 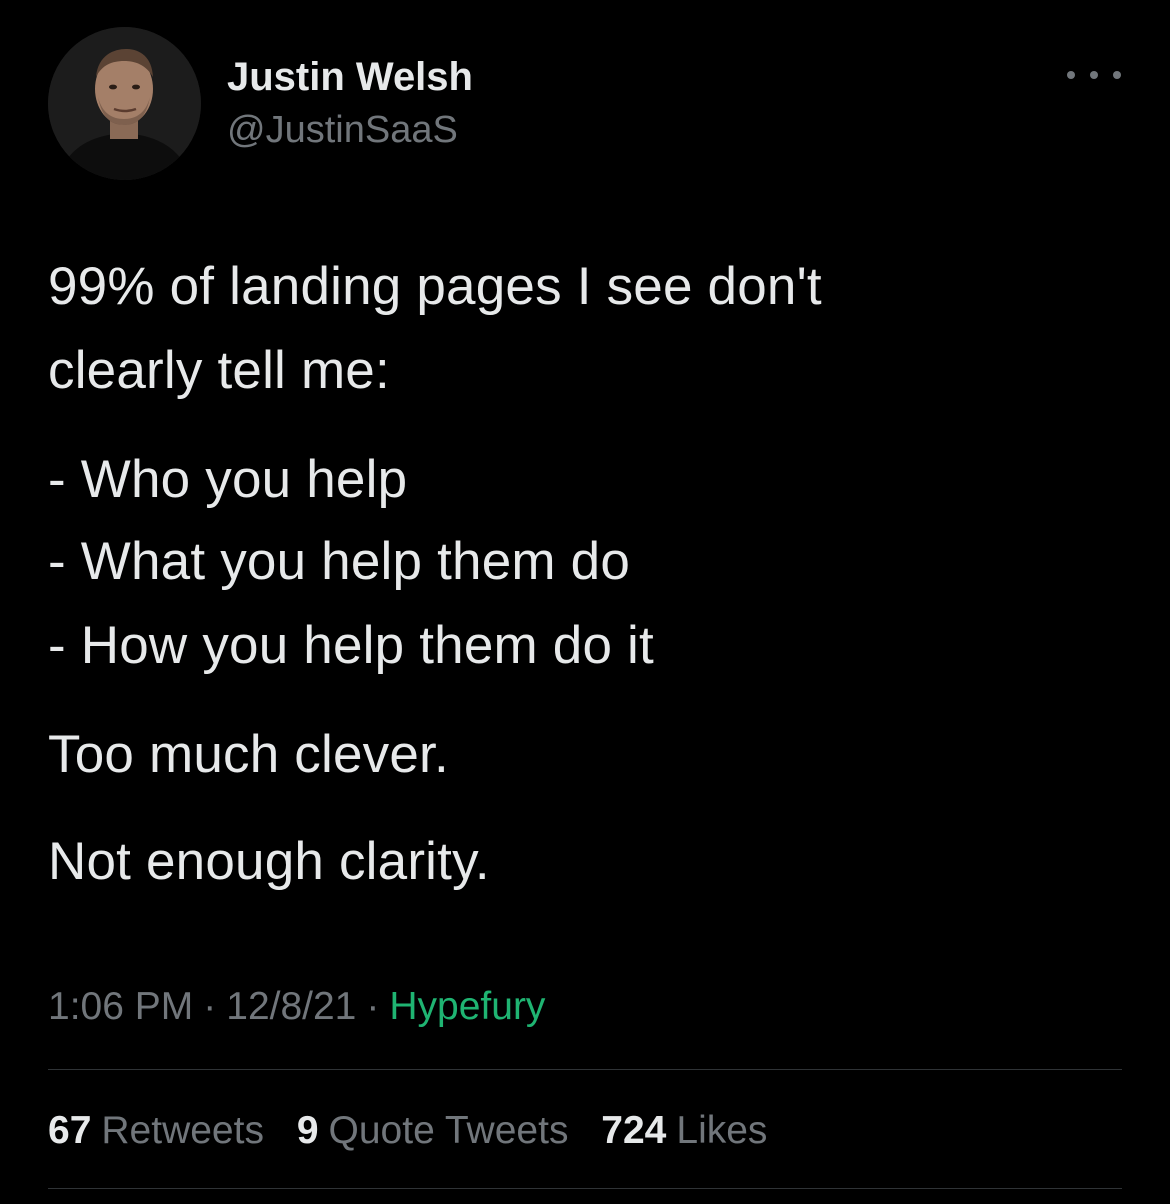 I want to click on retweets-stat: 67 Retweets, so click(x=156, y=1130).